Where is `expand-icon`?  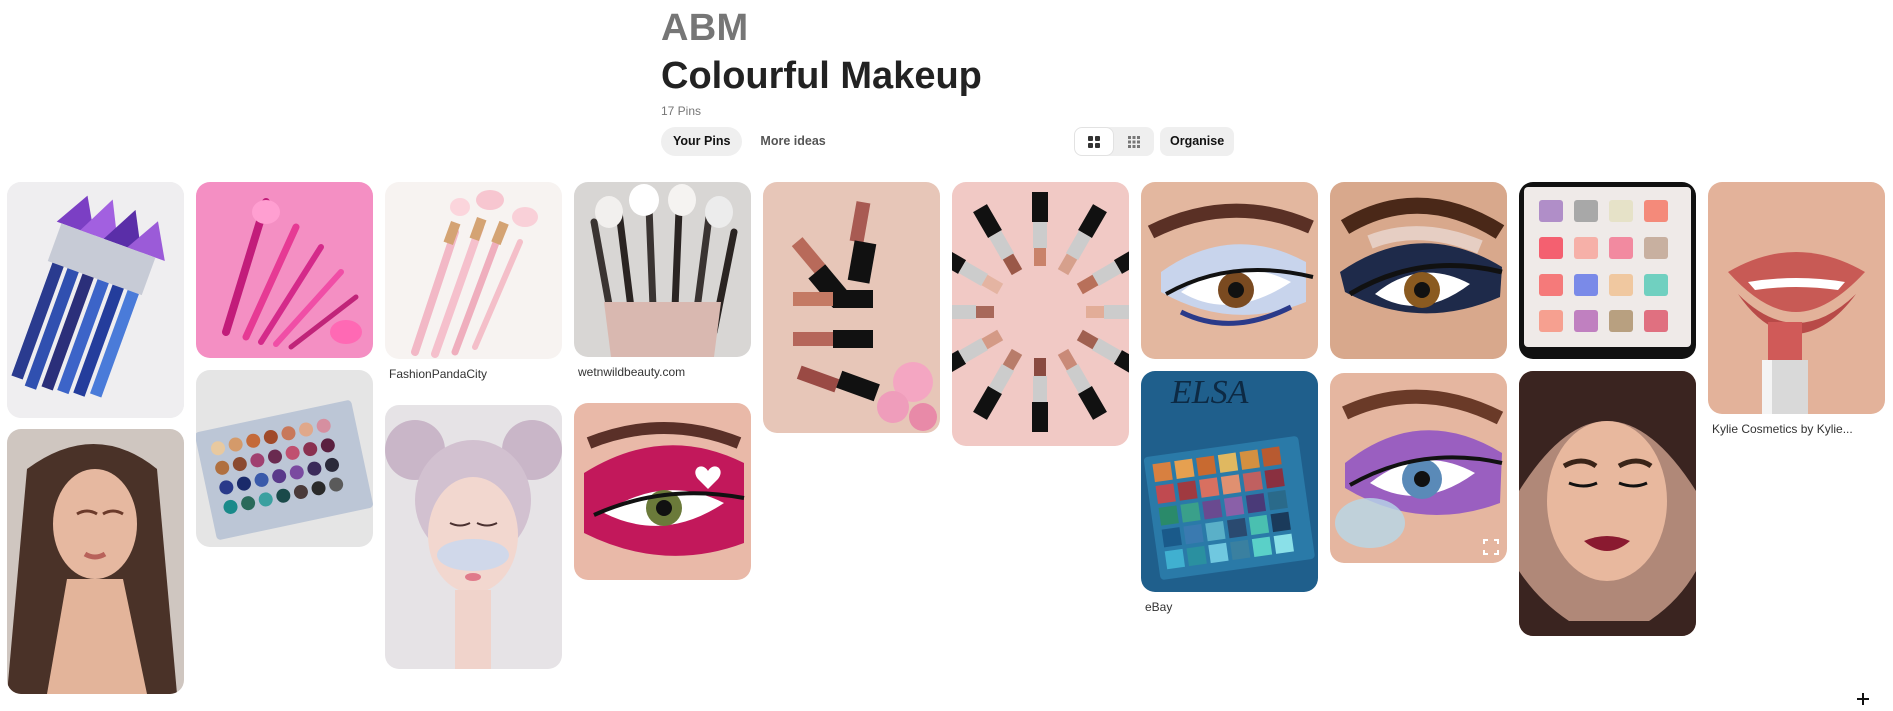
expand-icon is located at coordinates (1491, 547).